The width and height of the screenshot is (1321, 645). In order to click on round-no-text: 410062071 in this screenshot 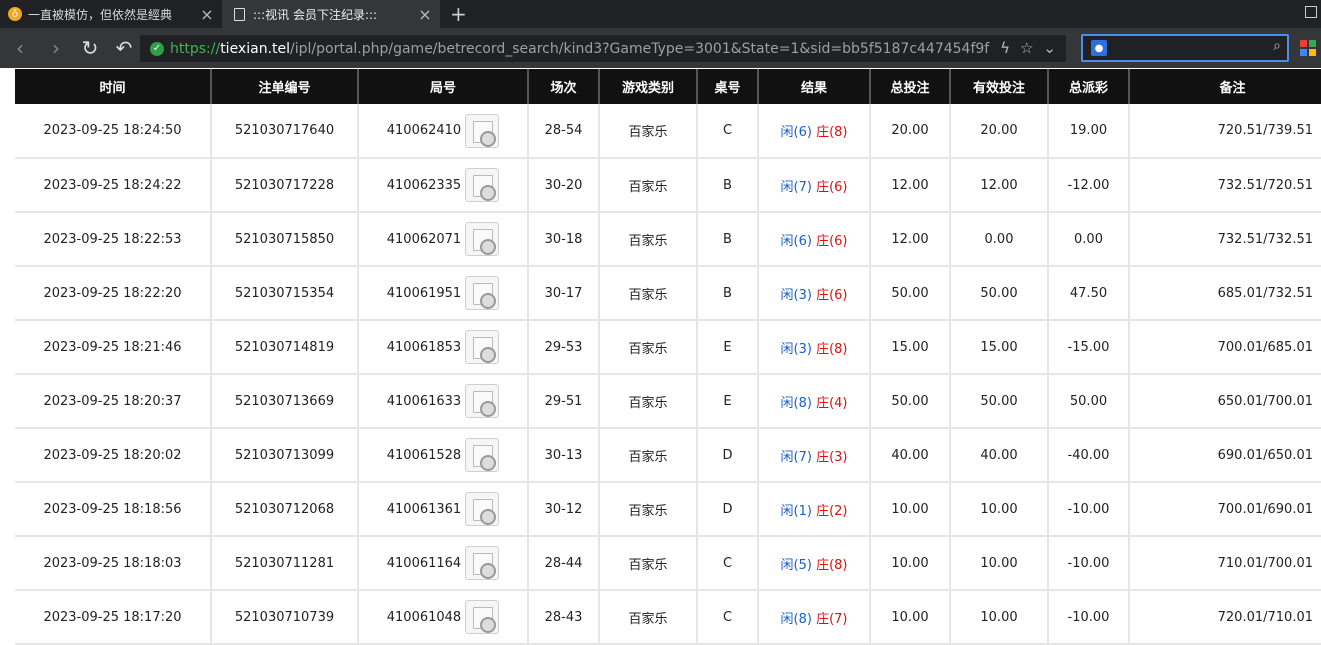, I will do `click(424, 239)`.